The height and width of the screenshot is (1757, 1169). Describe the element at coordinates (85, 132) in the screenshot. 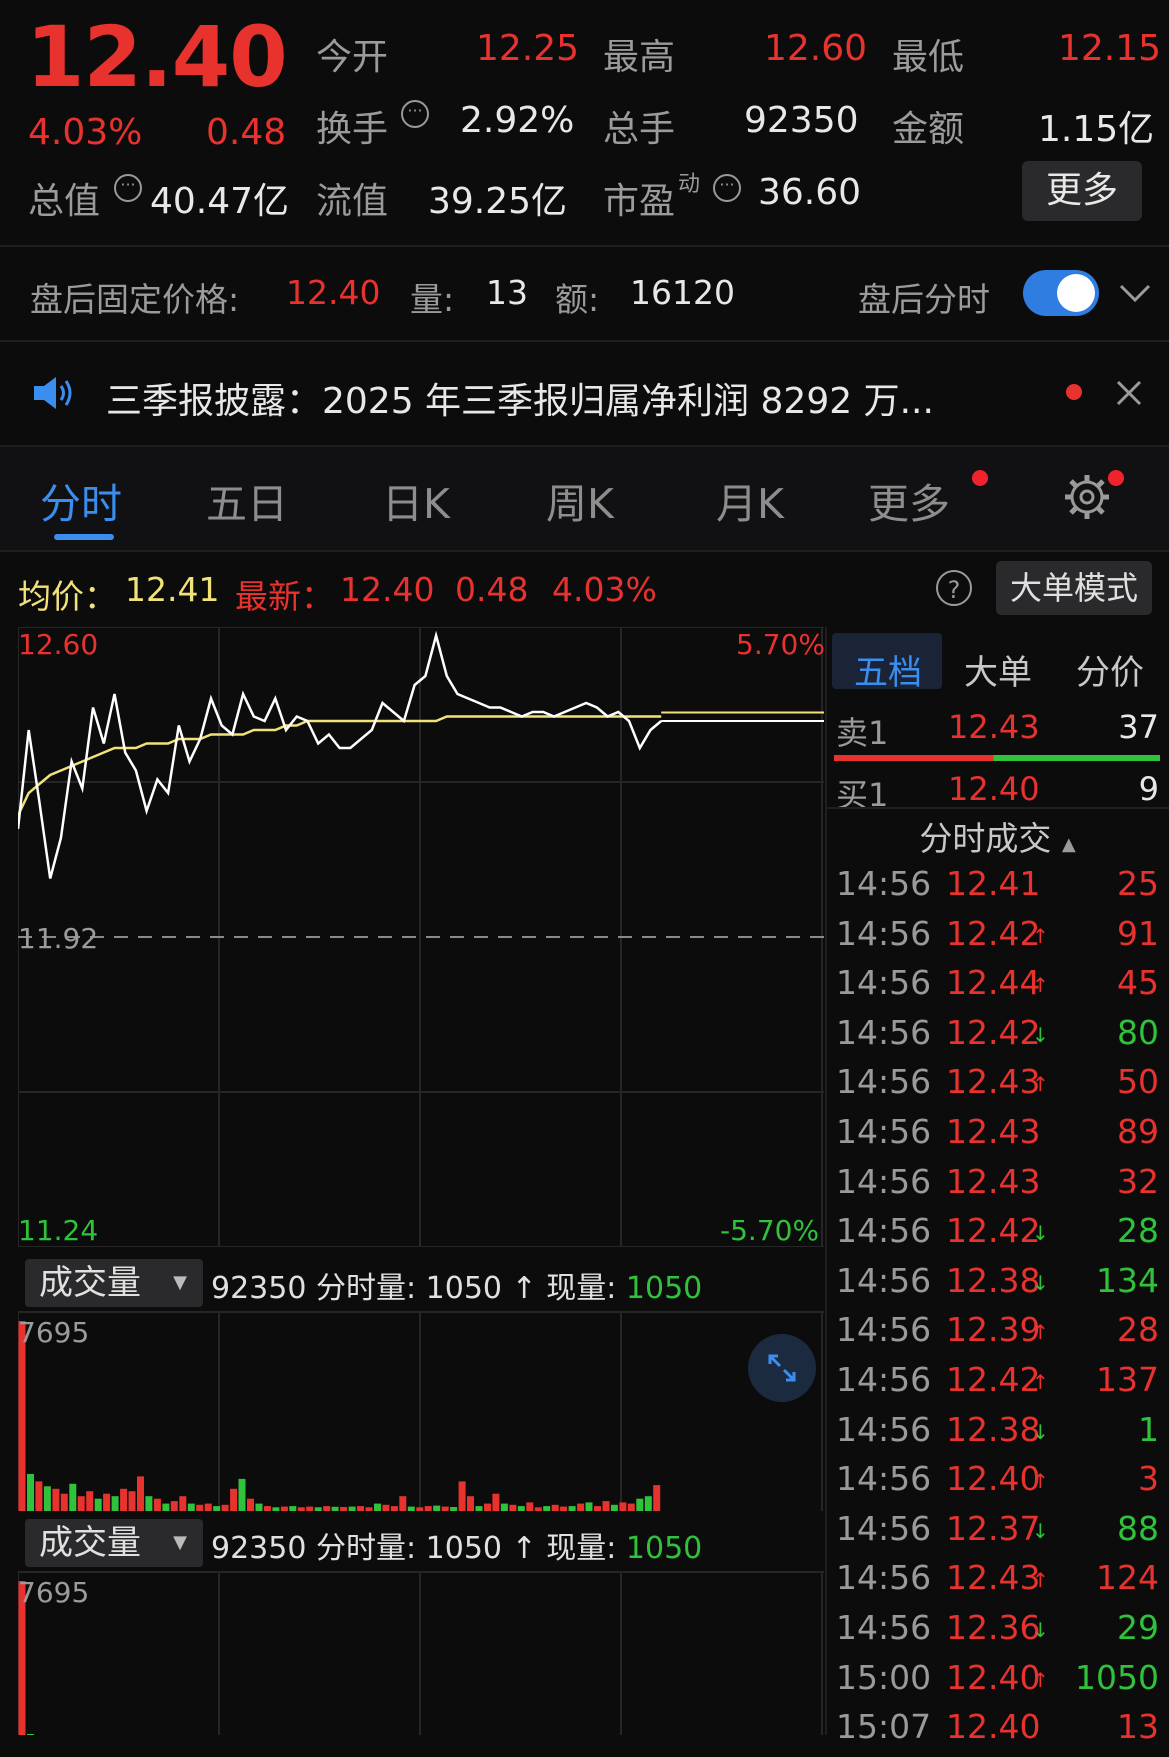

I see `change-percent: 4.03%` at that location.